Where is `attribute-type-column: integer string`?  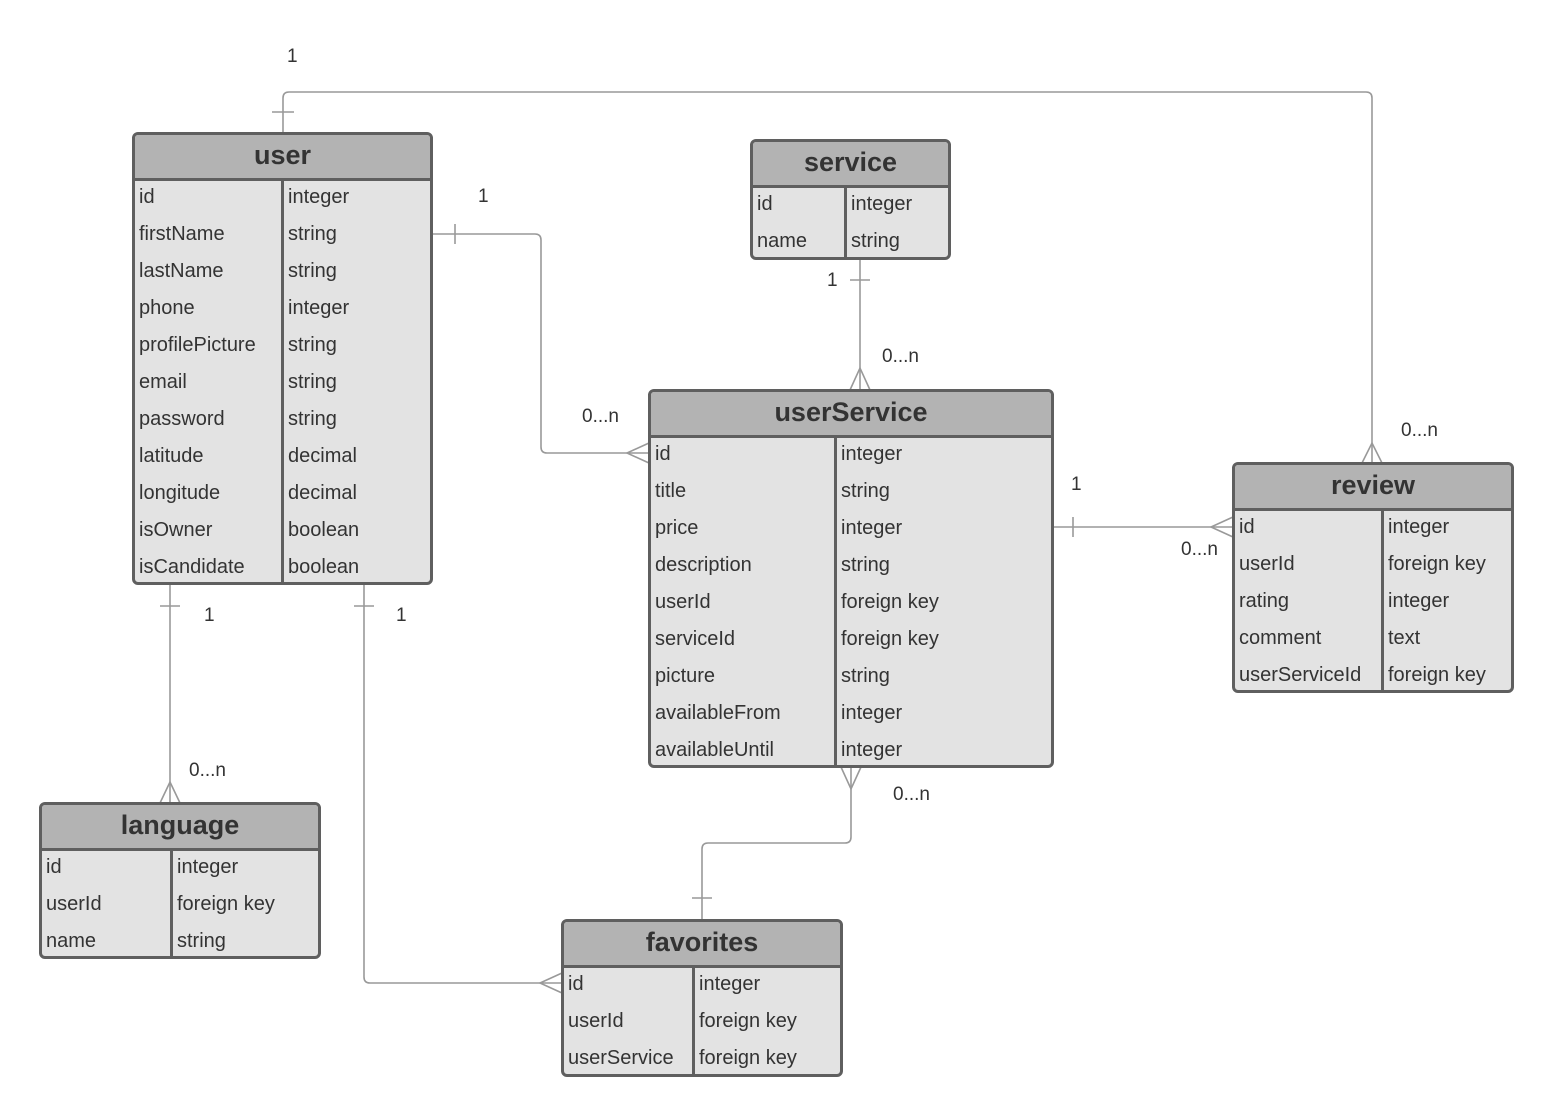
attribute-type-column: integer string is located at coordinates (897, 222).